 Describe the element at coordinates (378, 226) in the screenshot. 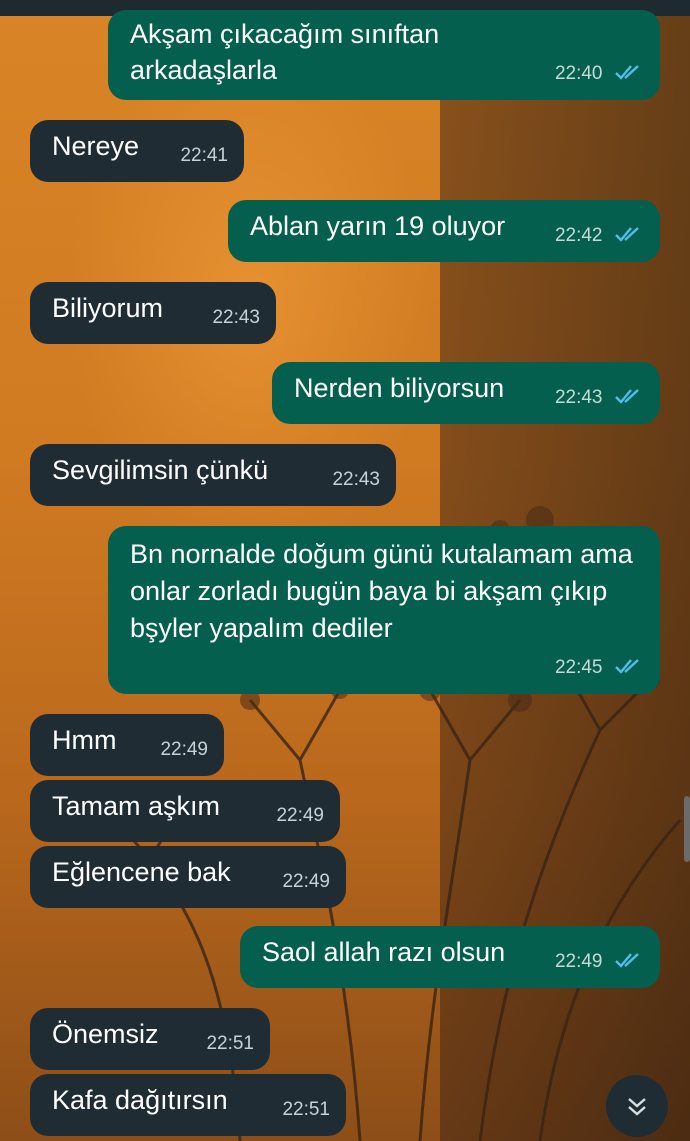

I see `message-text: Ablan yarın 19 oluyor` at that location.